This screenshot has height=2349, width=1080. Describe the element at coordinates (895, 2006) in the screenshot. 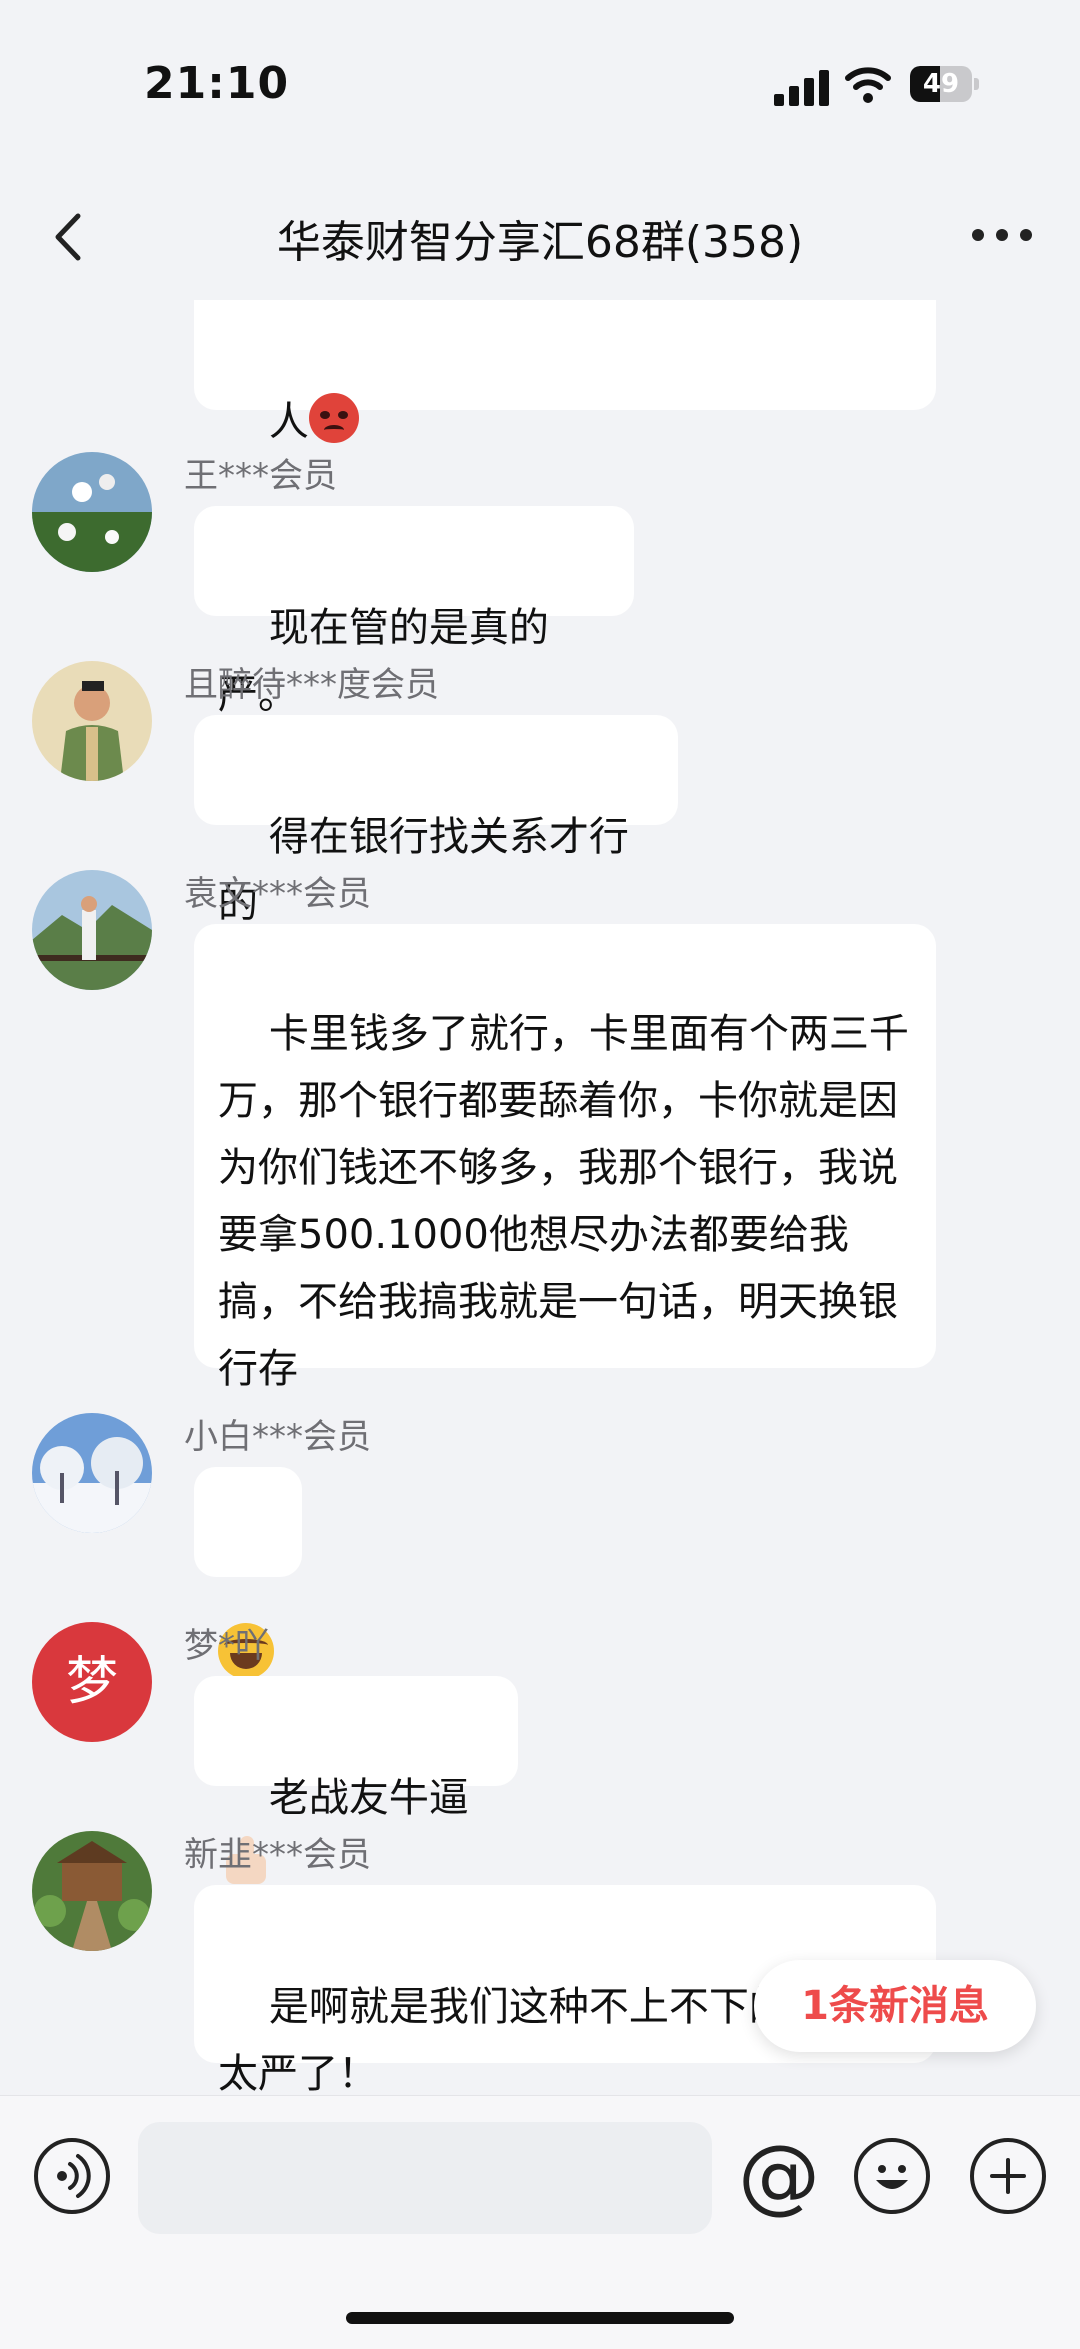

I see `new-message-button: 1条新消息` at that location.